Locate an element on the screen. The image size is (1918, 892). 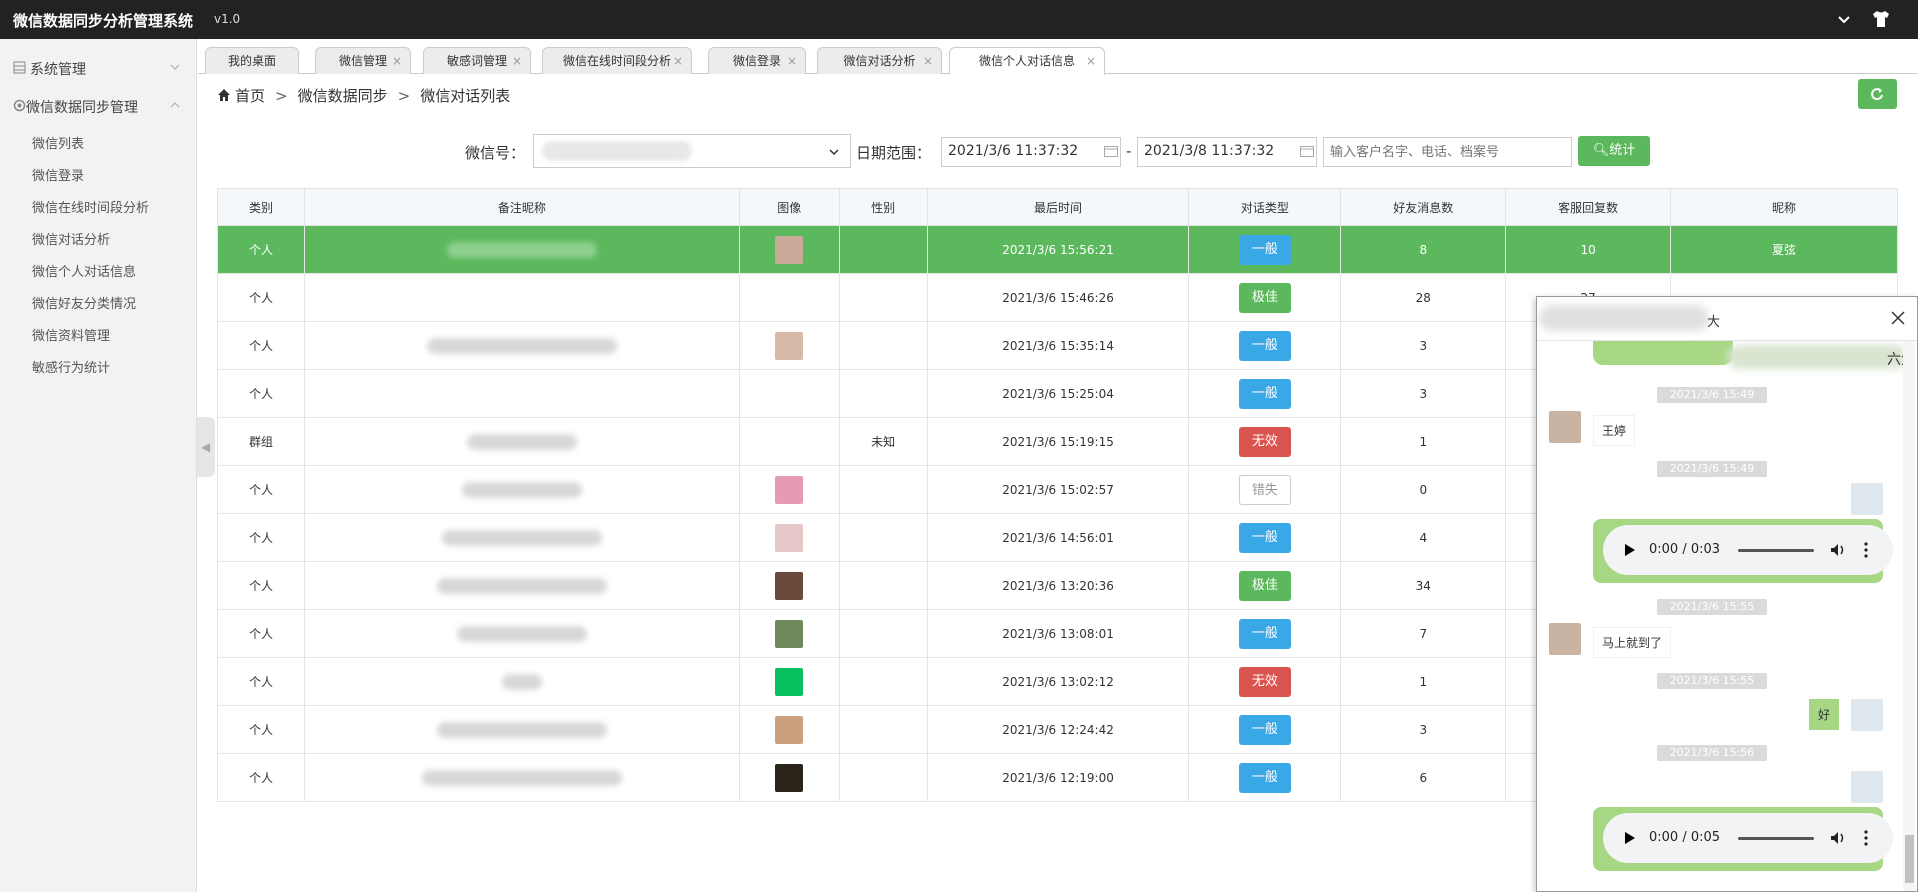
cell-conv-type: 无效 is located at coordinates (1265, 681).